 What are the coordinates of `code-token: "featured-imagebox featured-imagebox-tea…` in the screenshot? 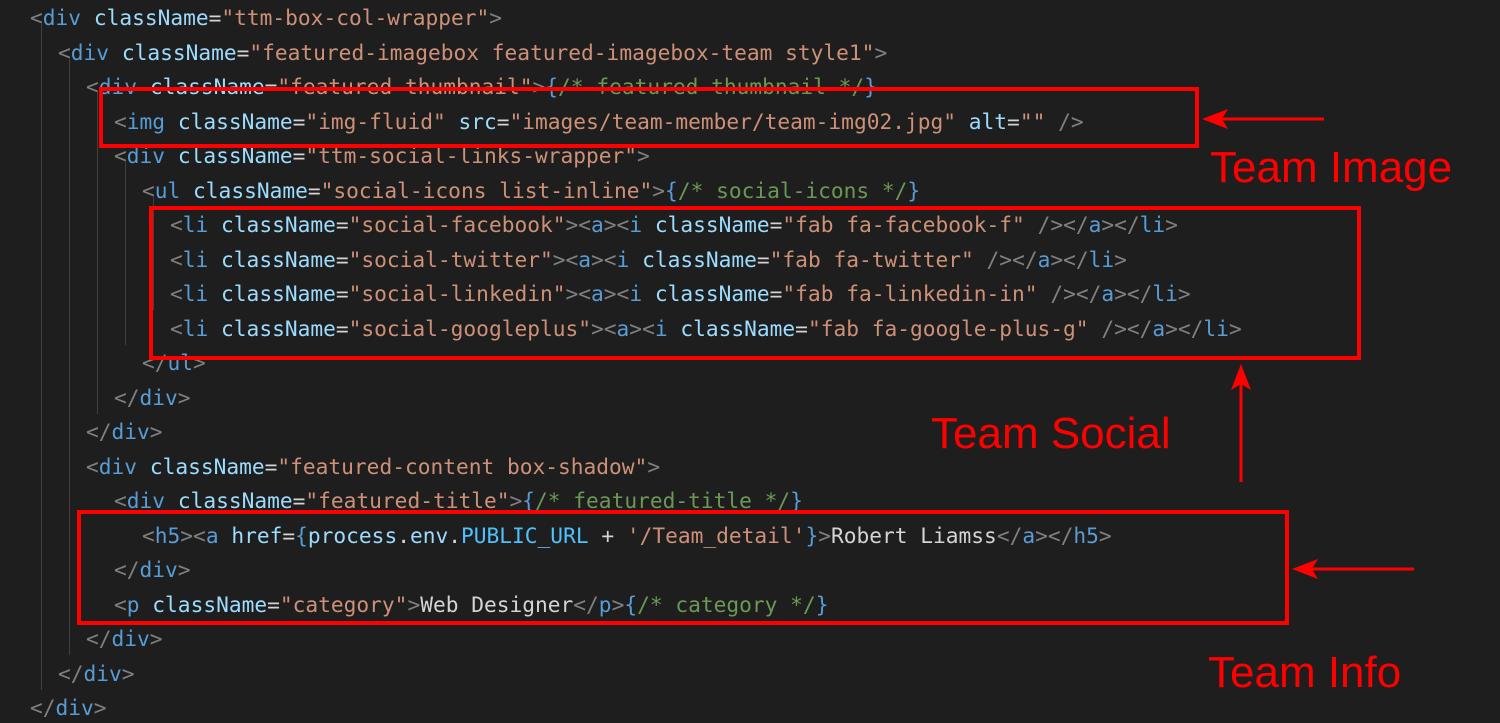 It's located at (562, 52).